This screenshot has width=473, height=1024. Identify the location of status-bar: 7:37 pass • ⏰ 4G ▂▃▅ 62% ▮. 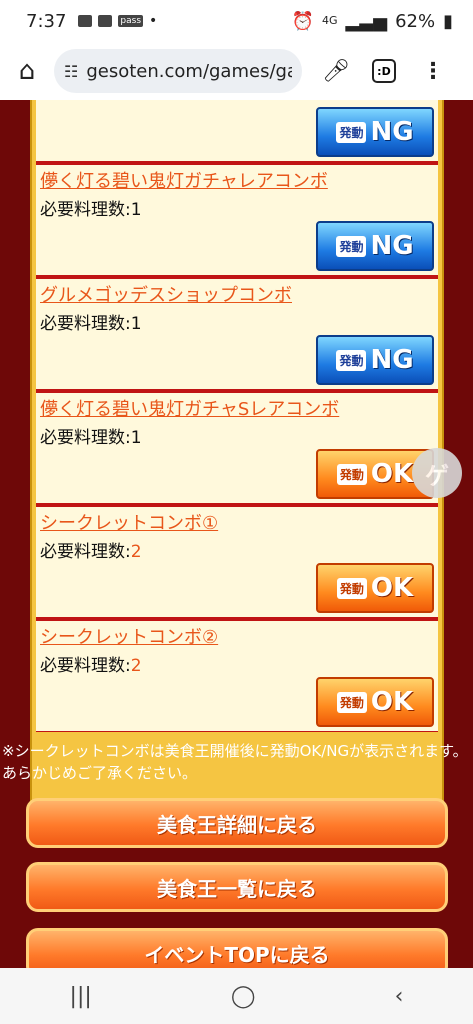
(236, 21).